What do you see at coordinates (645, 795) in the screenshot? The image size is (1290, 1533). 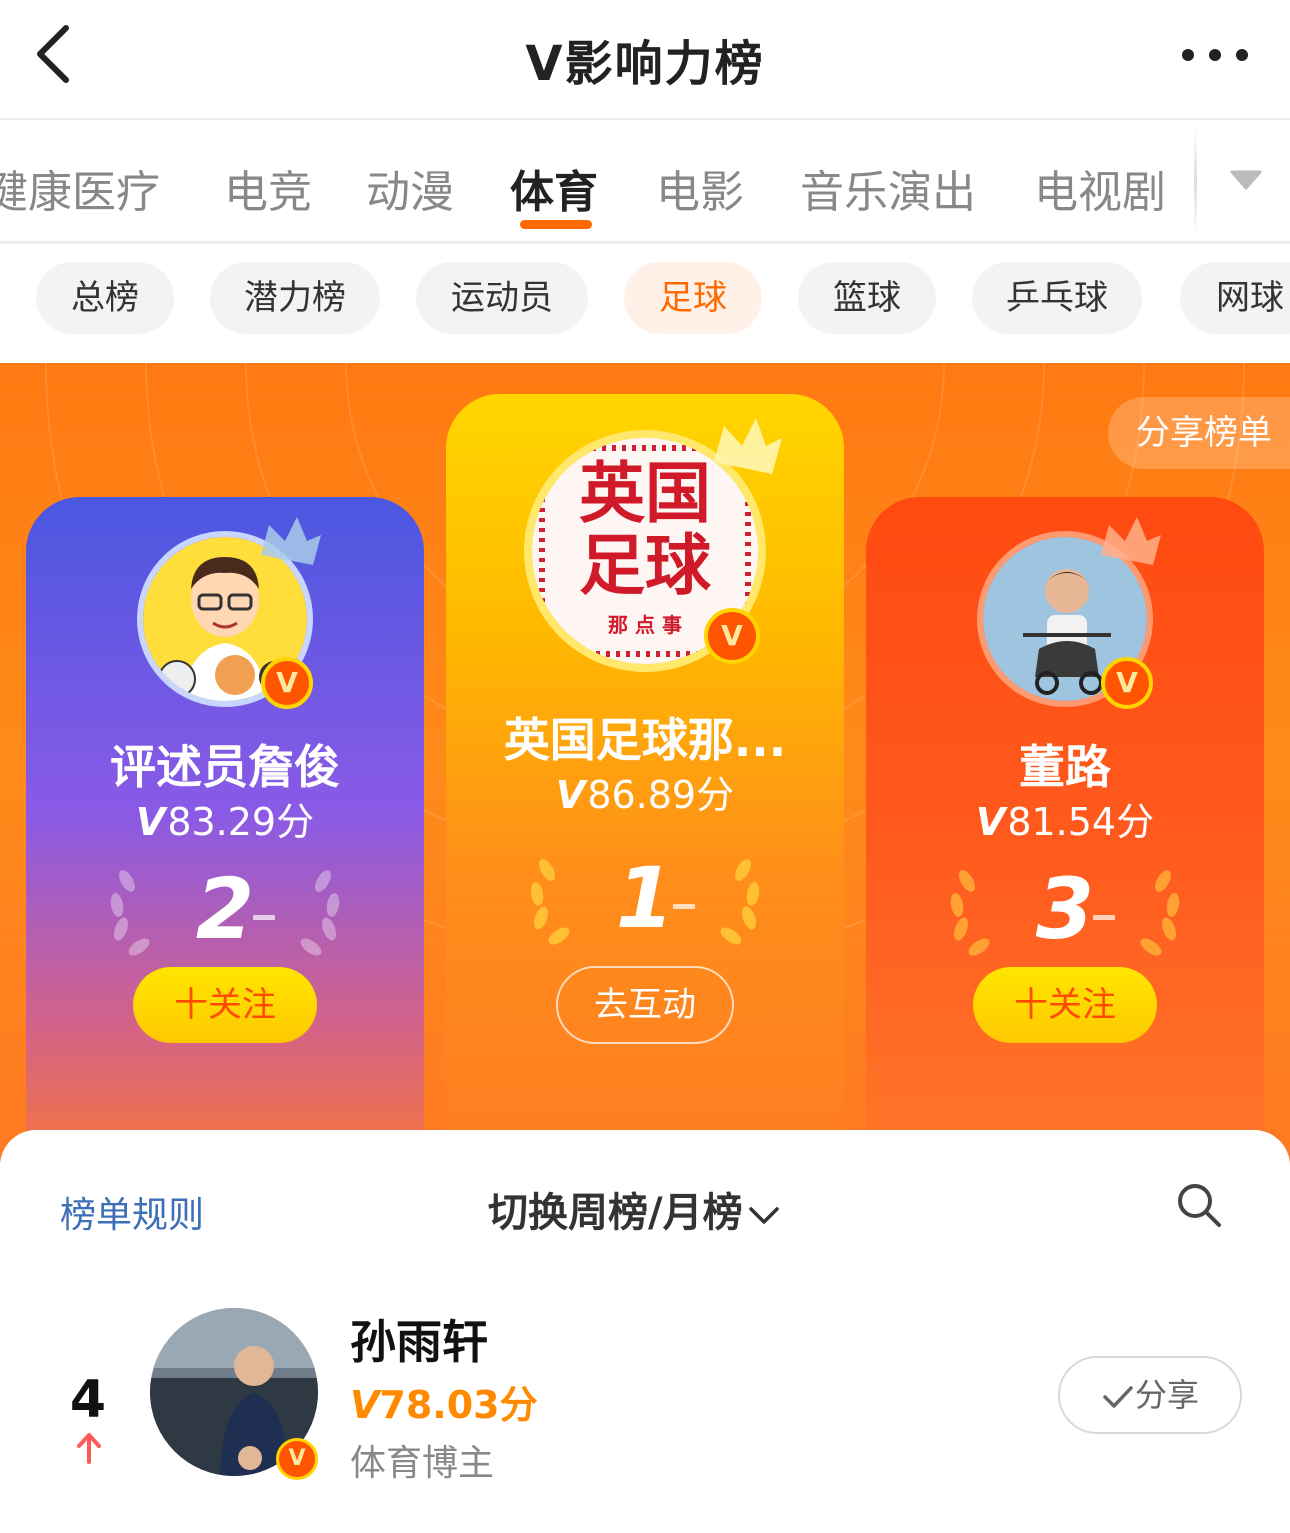 I see `podium-score: V86.89分` at bounding box center [645, 795].